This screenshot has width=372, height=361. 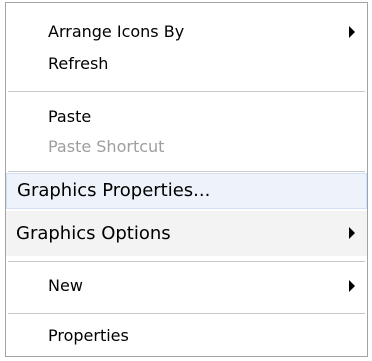 What do you see at coordinates (186, 286) in the screenshot?
I see `menu-item-new: New` at bounding box center [186, 286].